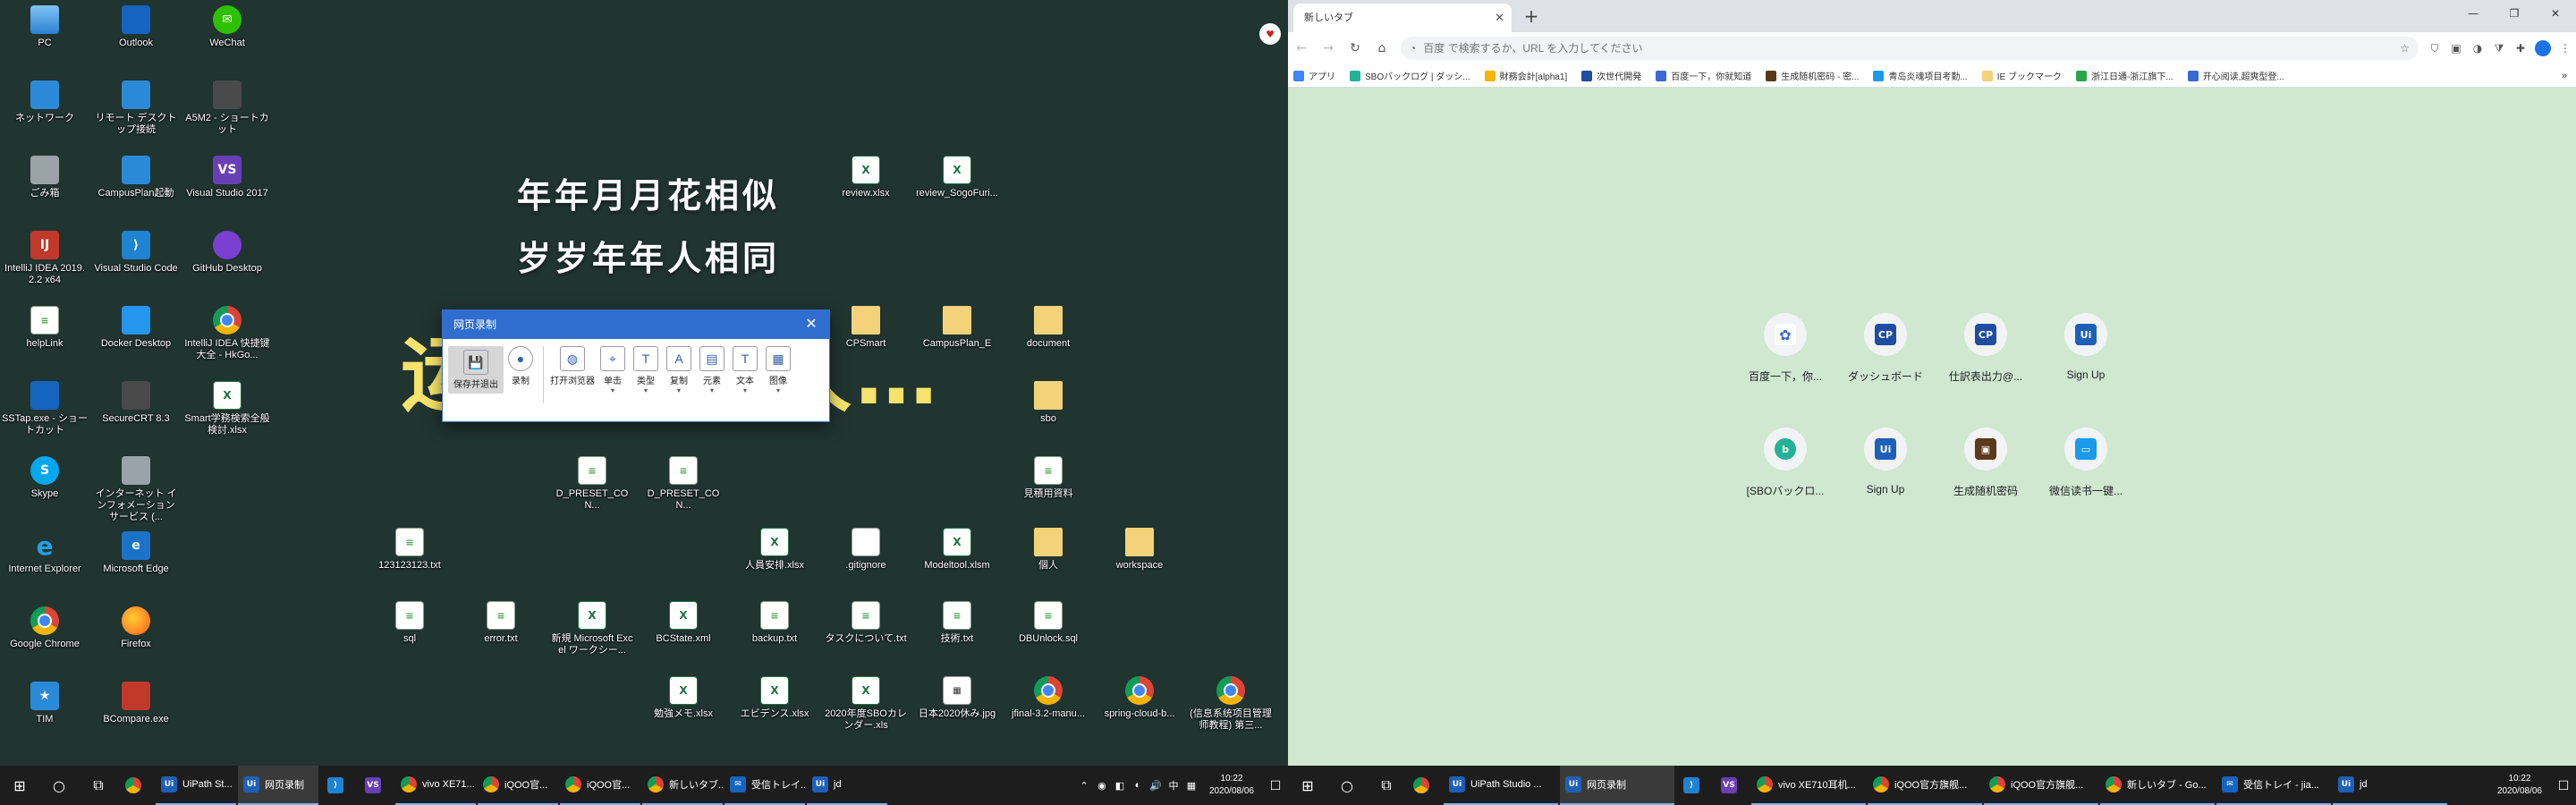 The width and height of the screenshot is (2576, 805). Describe the element at coordinates (2405, 48) in the screenshot. I see `star-icon: ☆` at that location.